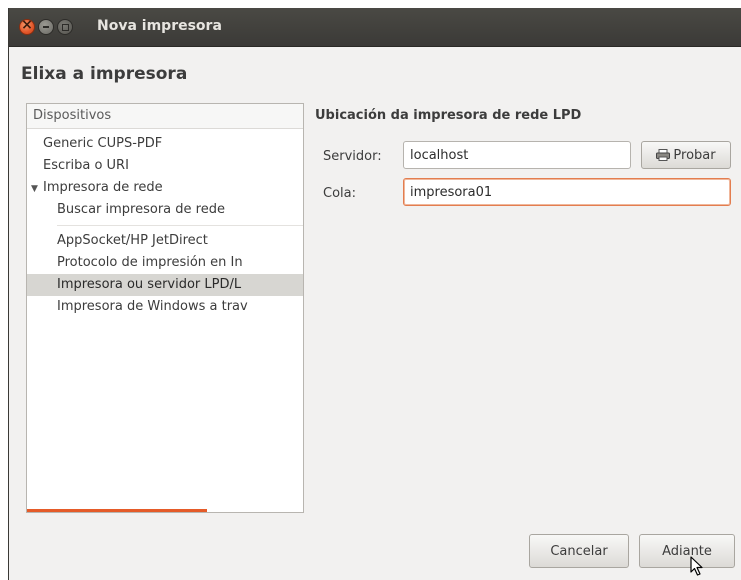 The image size is (741, 580). What do you see at coordinates (159, 26) in the screenshot?
I see `window-title: Nova impresora` at bounding box center [159, 26].